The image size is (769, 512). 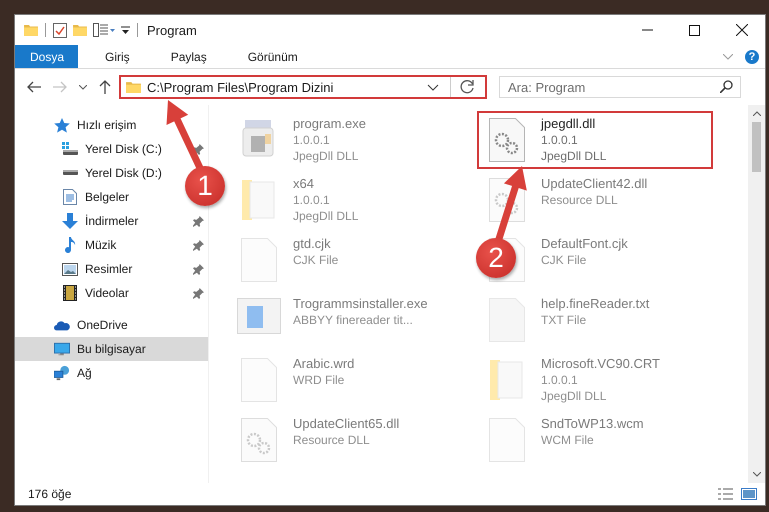 What do you see at coordinates (80, 30) in the screenshot?
I see `new-folder-icon` at bounding box center [80, 30].